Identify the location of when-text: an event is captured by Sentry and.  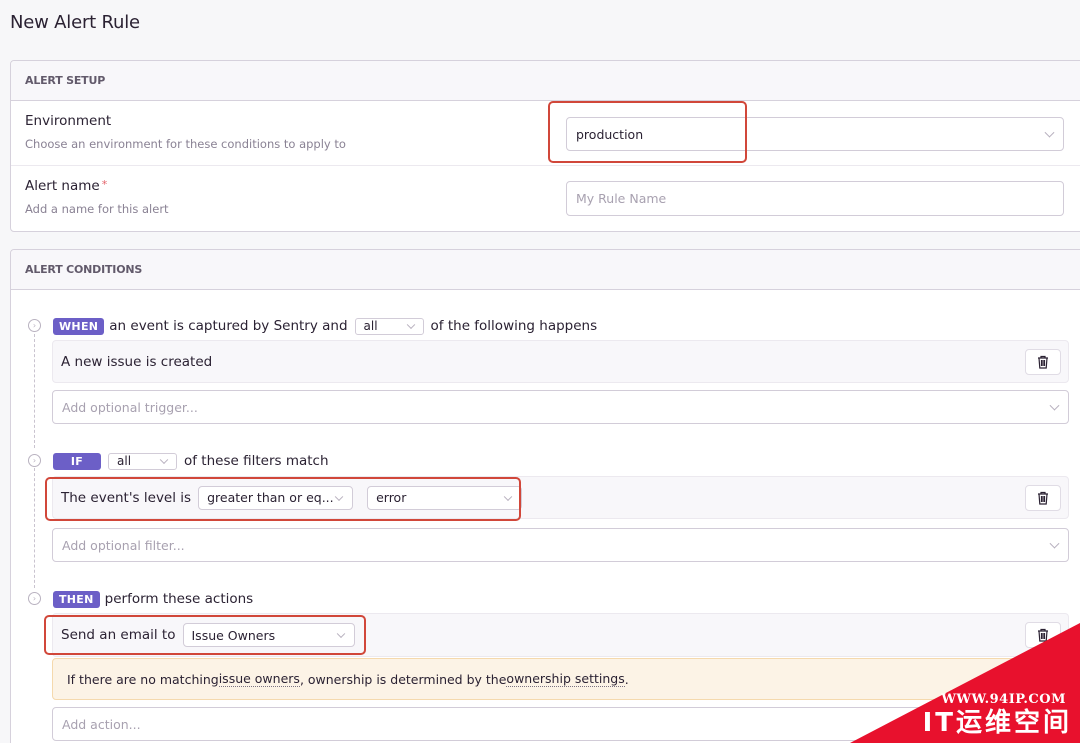
(228, 326).